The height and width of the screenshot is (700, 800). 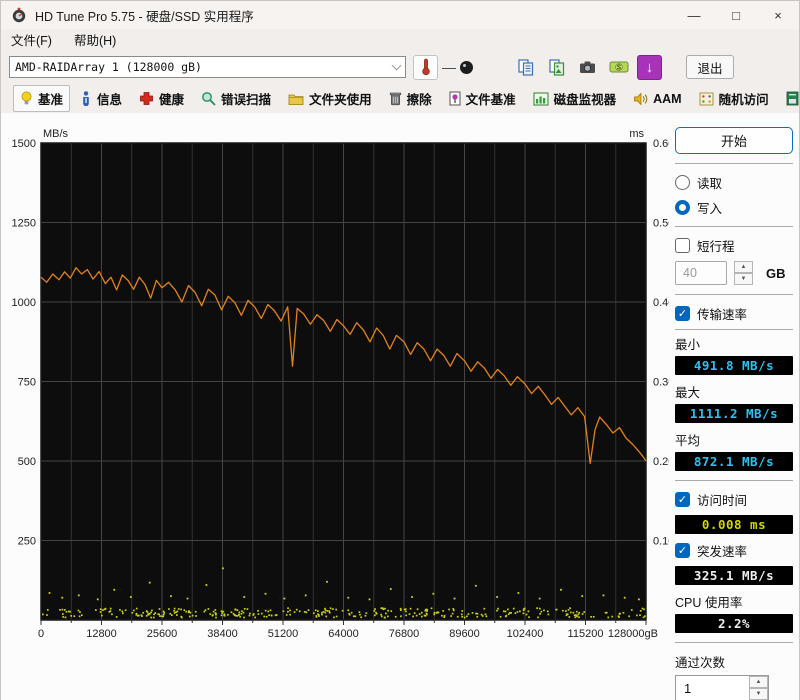 I want to click on tab-extra-tests: 额外测试, so click(x=789, y=98).